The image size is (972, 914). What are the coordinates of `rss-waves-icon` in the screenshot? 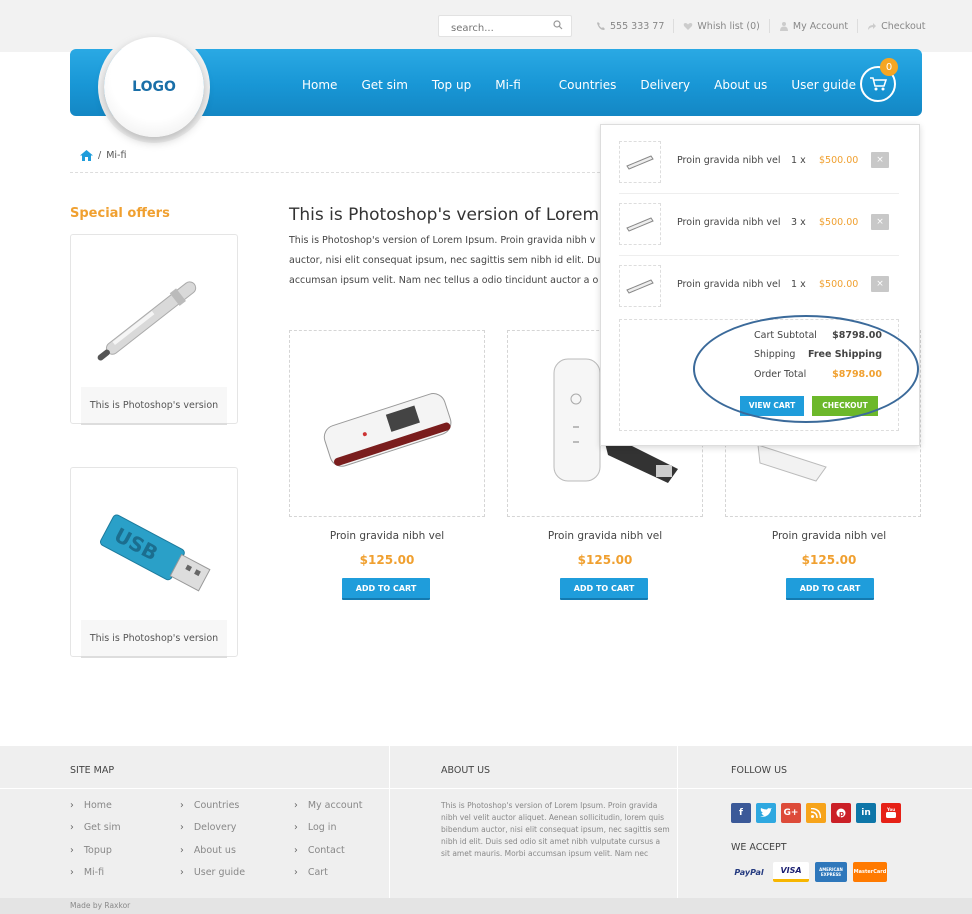 It's located at (816, 813).